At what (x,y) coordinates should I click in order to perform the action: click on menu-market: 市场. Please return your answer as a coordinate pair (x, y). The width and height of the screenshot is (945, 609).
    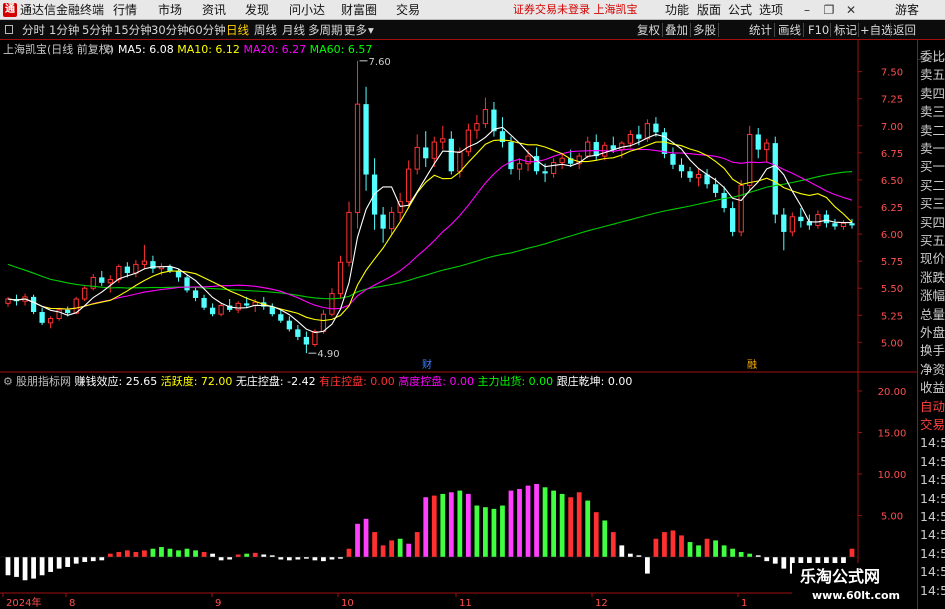
    Looking at the image, I should click on (170, 10).